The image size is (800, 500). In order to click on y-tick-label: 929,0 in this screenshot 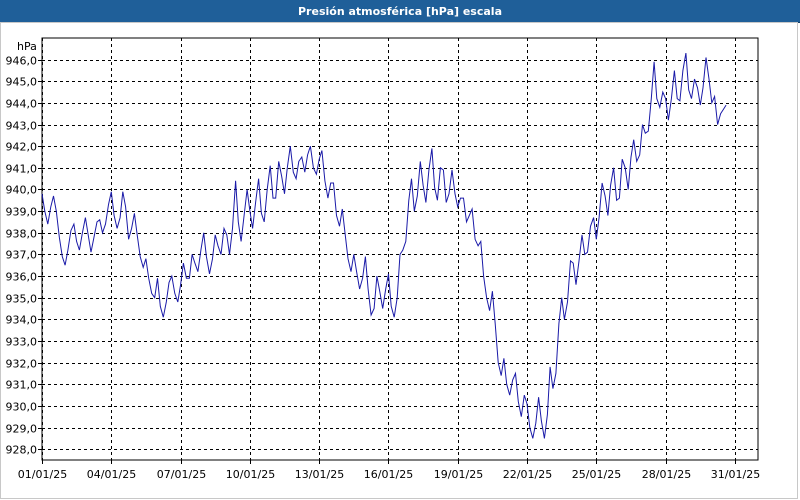, I will do `click(22, 429)`.